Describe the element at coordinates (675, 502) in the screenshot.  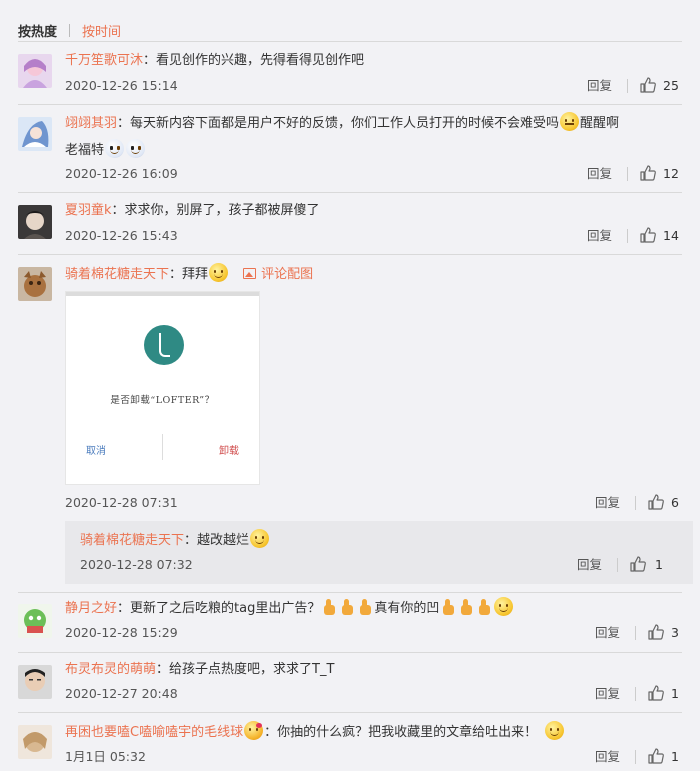
I see `like-count: 6` at that location.